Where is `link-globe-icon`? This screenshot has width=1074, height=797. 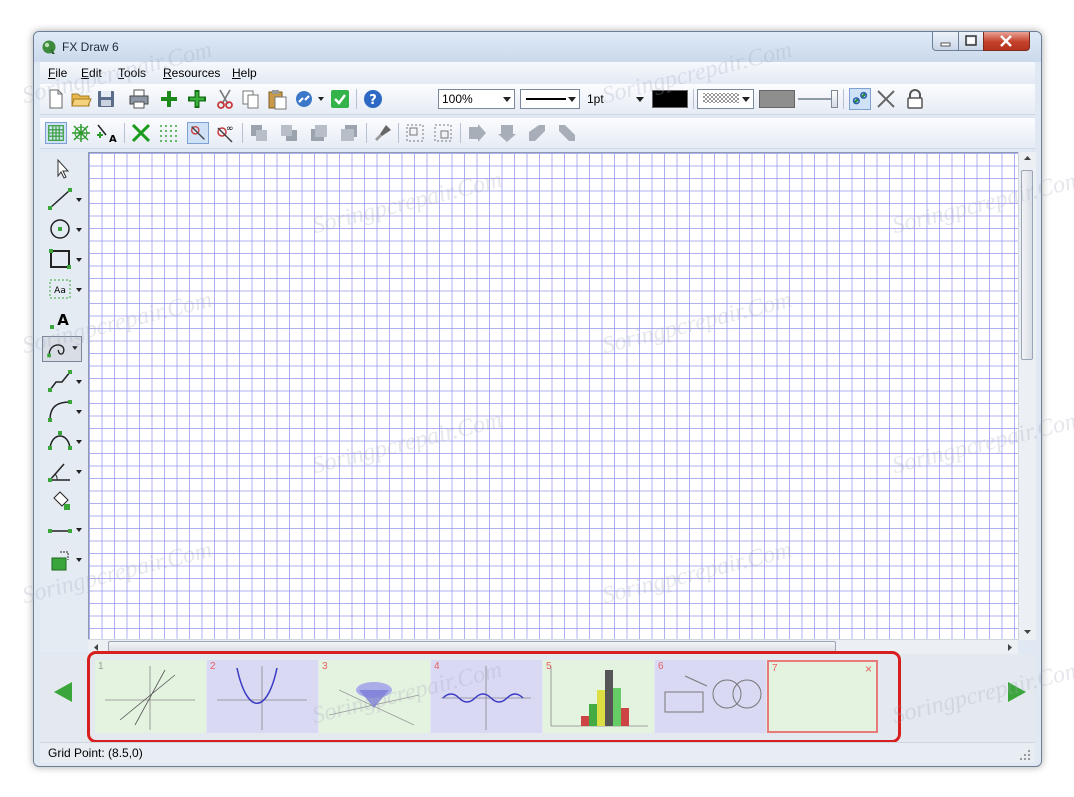
link-globe-icon is located at coordinates (304, 99).